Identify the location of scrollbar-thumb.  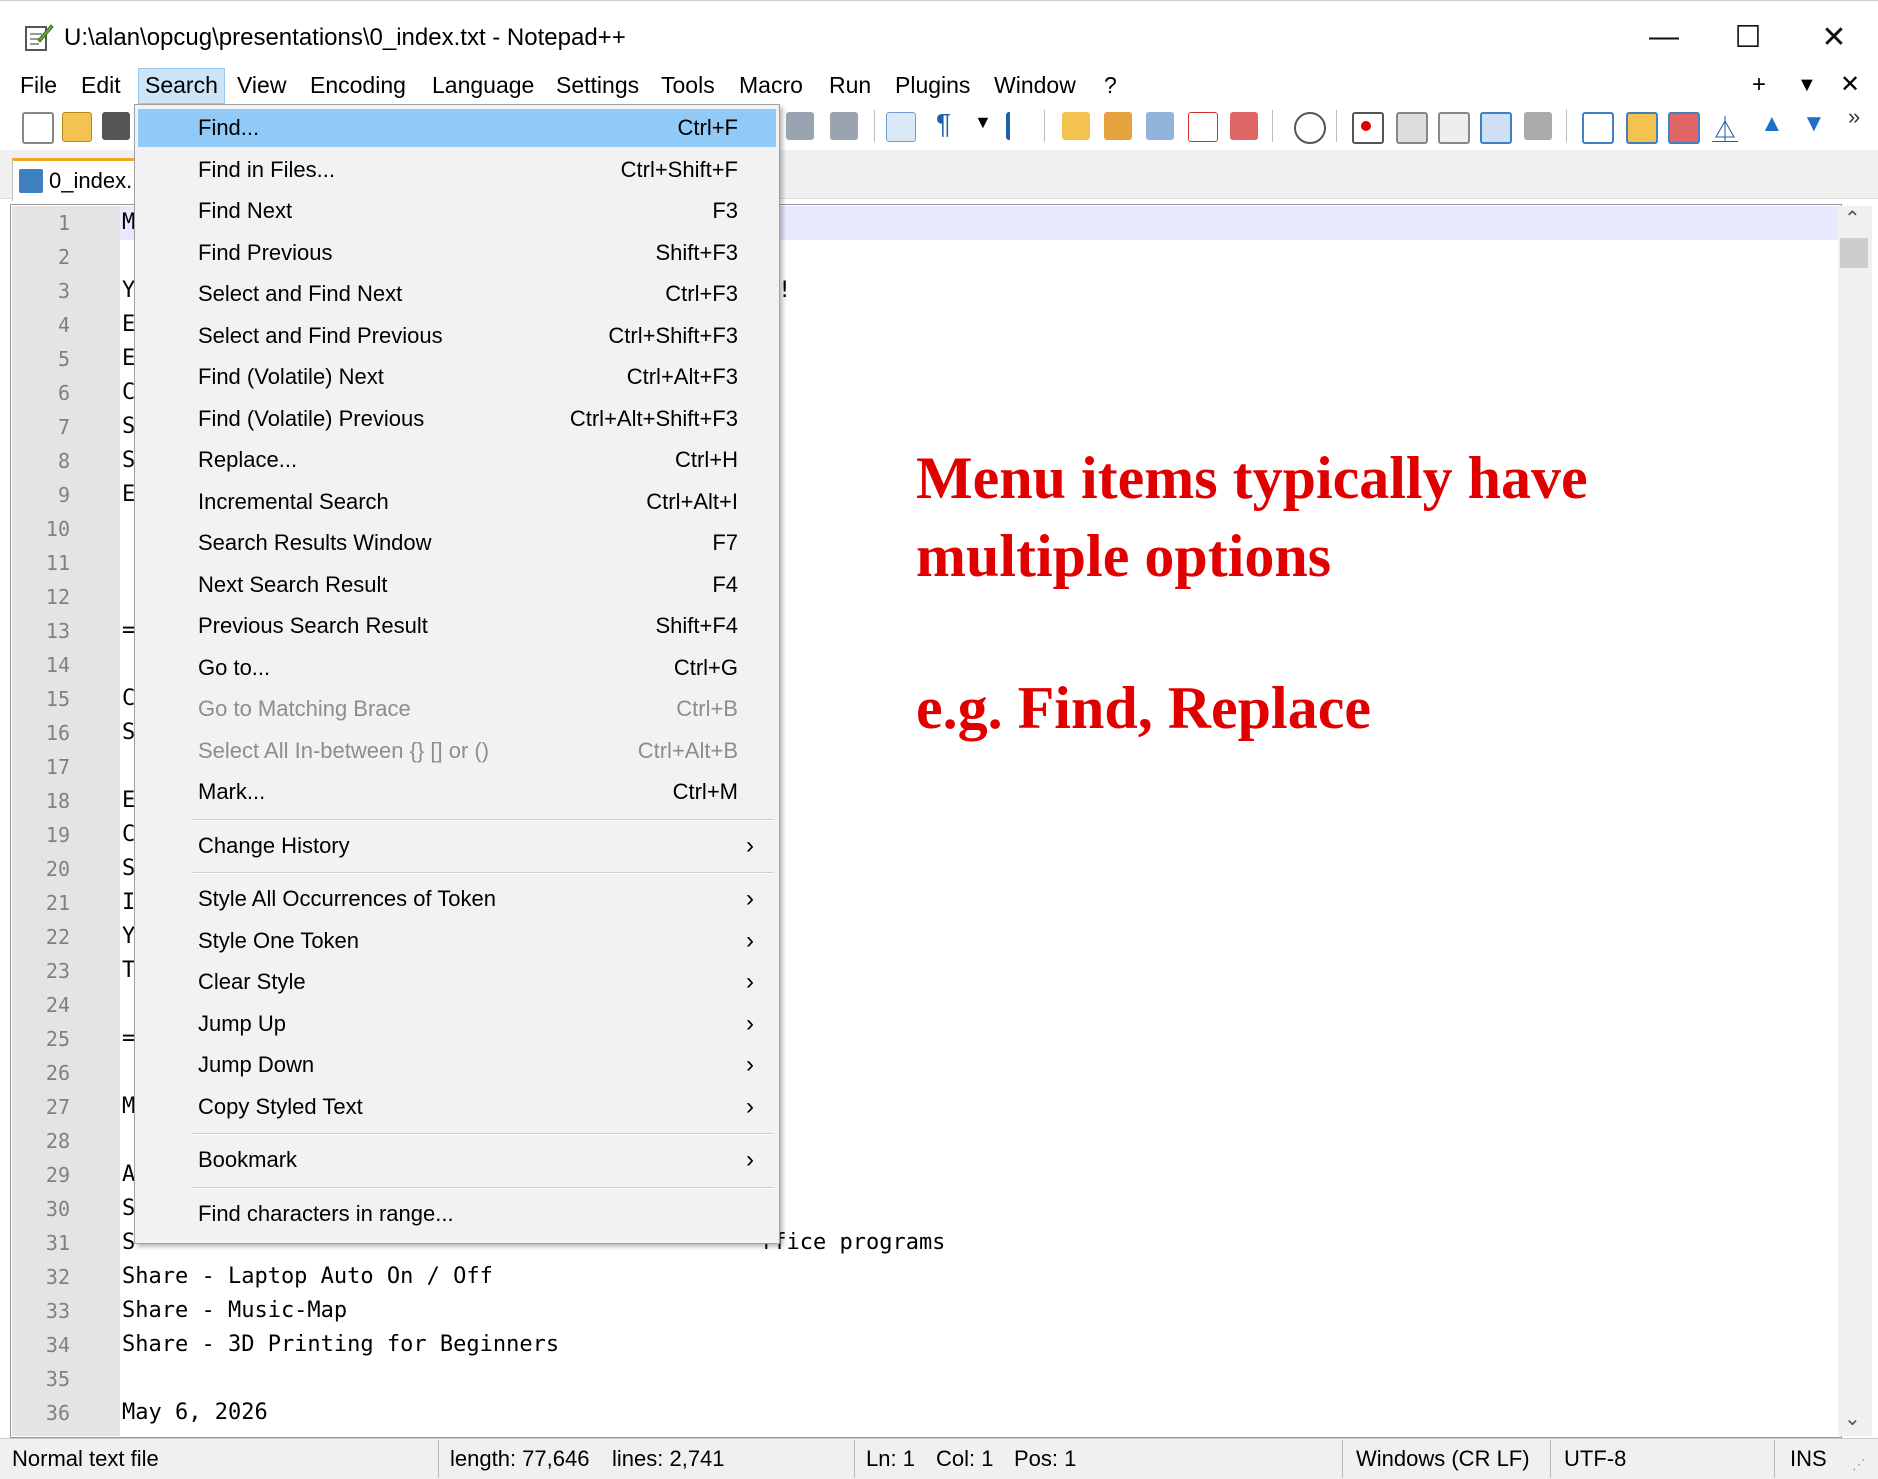
(1854, 253).